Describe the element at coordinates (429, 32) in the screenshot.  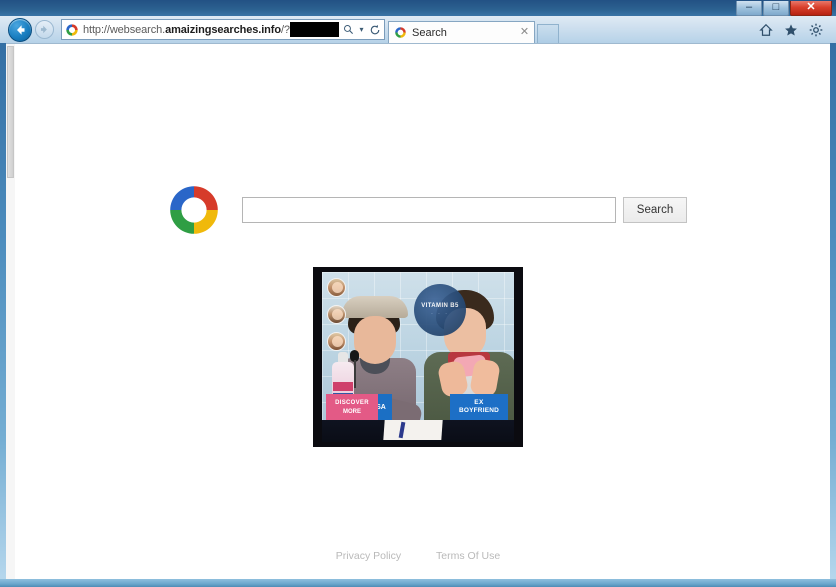
I see `tab-title-label: Search` at that location.